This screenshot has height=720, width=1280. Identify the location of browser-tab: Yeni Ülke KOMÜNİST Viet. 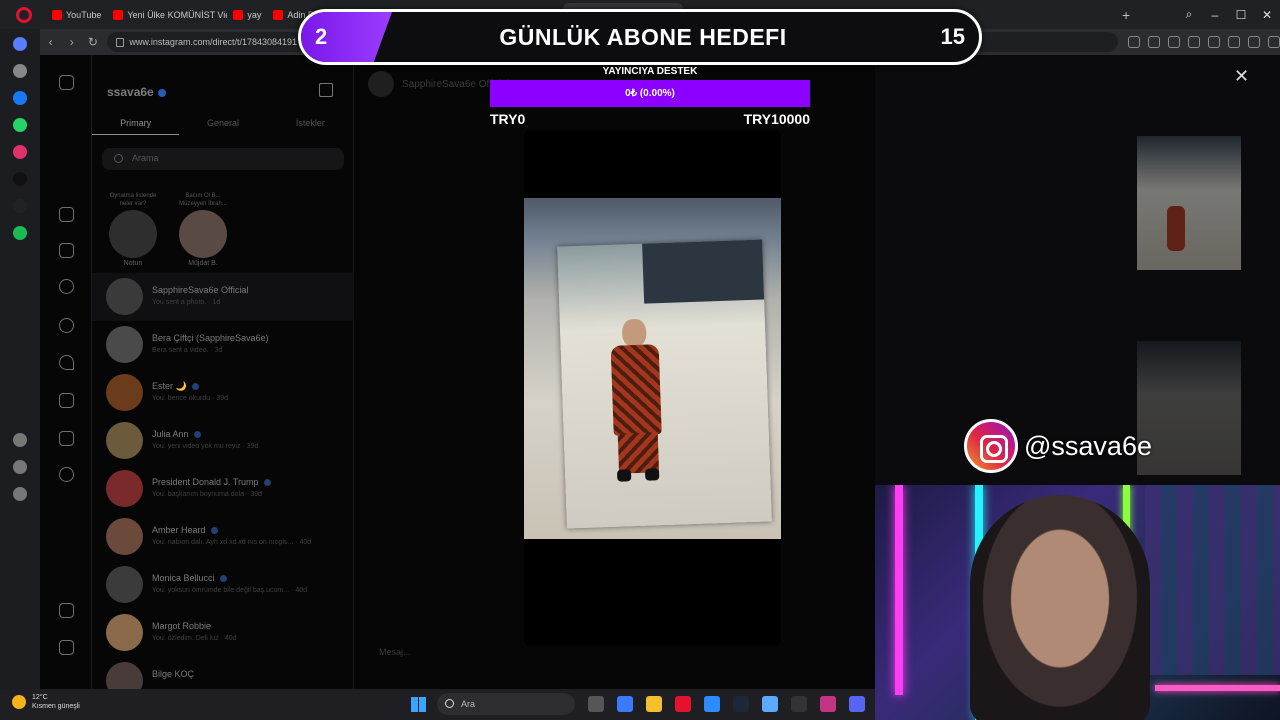
(167, 15).